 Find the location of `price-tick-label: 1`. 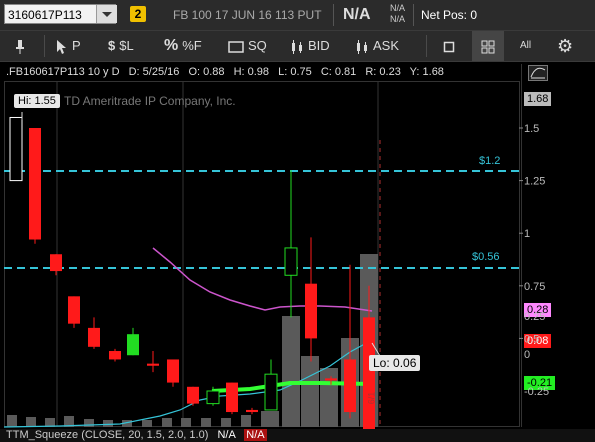

price-tick-label: 1 is located at coordinates (527, 234).